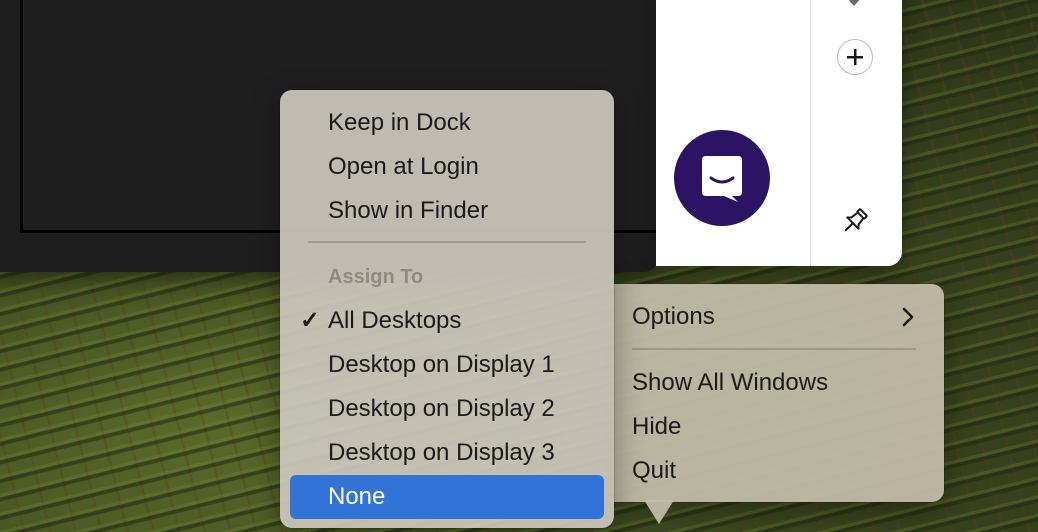  Describe the element at coordinates (441, 452) in the screenshot. I see `menu-item-label: Desktop on Display 3` at that location.